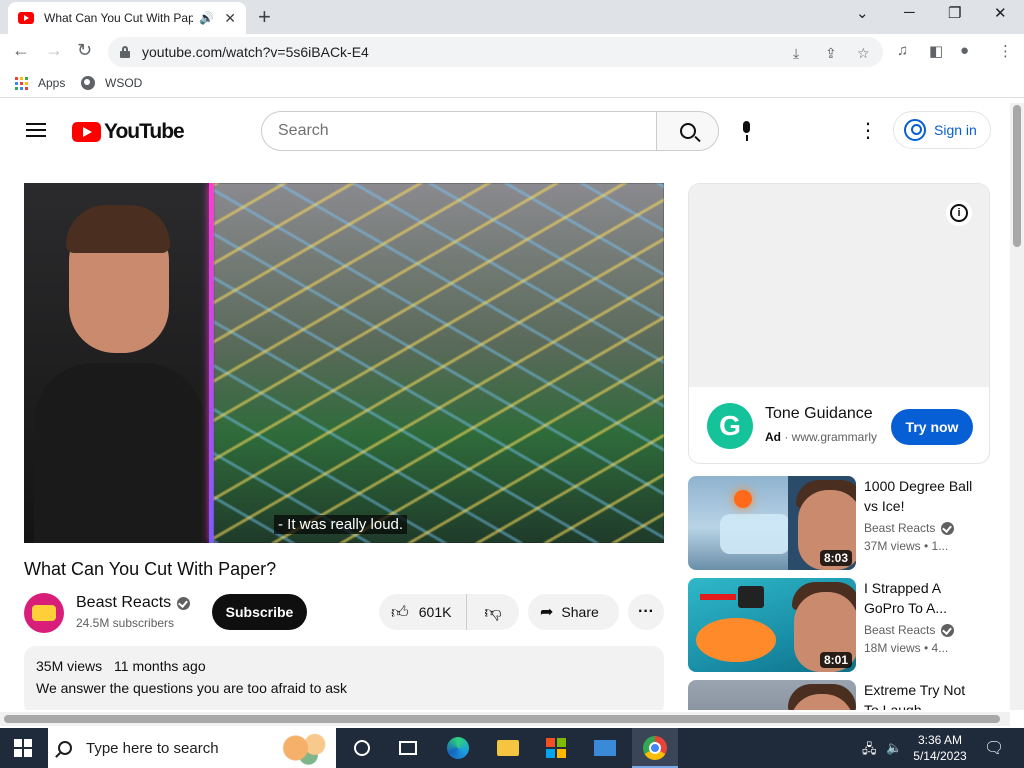  Describe the element at coordinates (341, 524) in the screenshot. I see `video-caption: - It was really loud.` at that location.